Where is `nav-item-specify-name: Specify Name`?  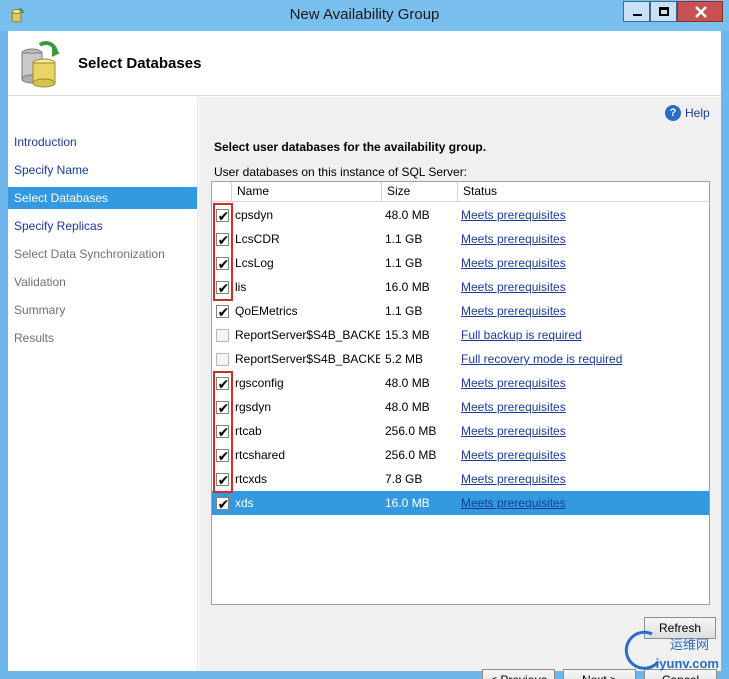 nav-item-specify-name: Specify Name is located at coordinates (102, 170).